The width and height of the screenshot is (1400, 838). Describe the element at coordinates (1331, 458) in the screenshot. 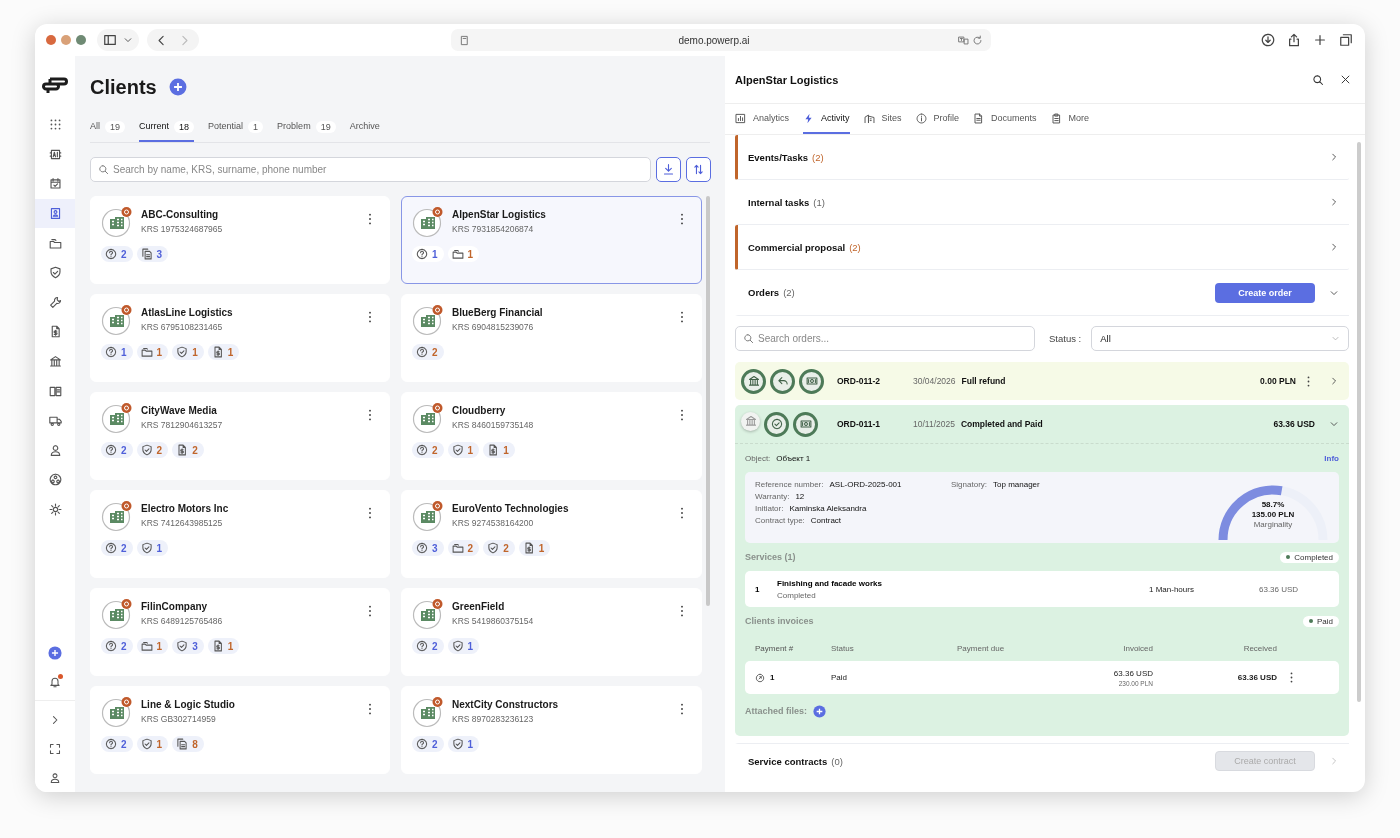

I see `info-link: Info` at that location.